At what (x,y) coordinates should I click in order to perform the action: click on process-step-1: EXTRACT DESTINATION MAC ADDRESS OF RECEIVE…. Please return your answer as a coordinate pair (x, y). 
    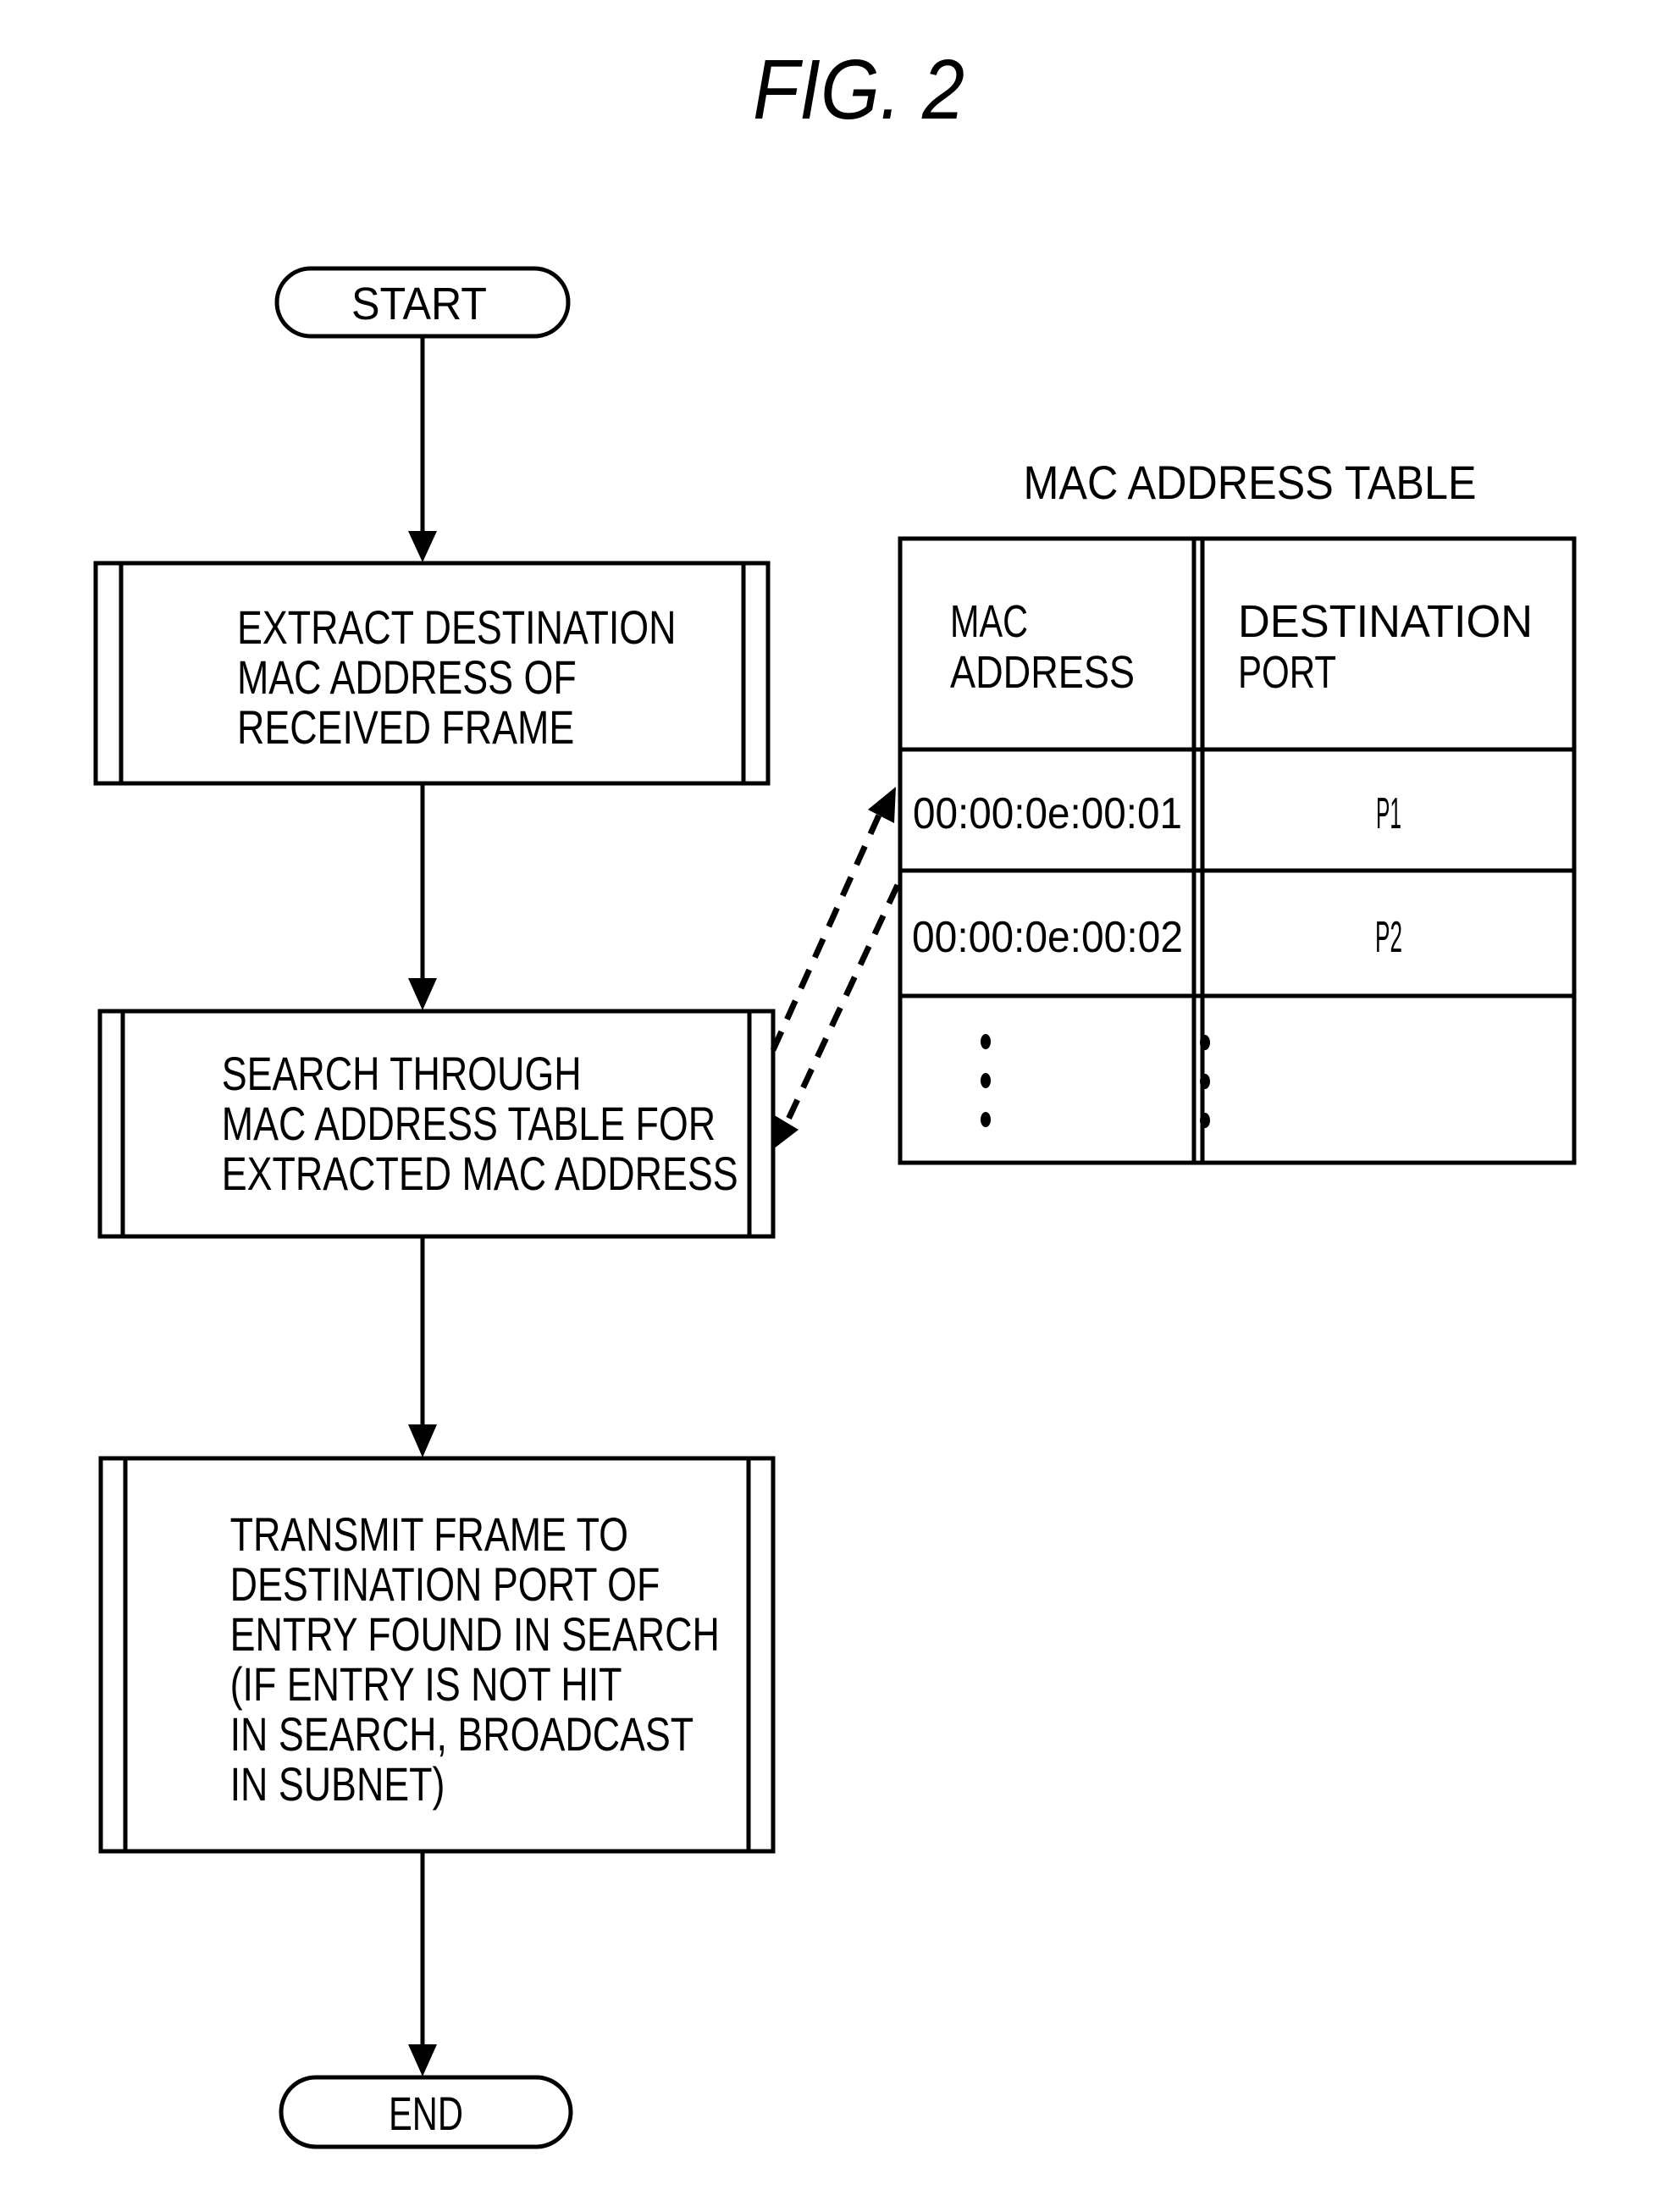
    Looking at the image, I should click on (432, 673).